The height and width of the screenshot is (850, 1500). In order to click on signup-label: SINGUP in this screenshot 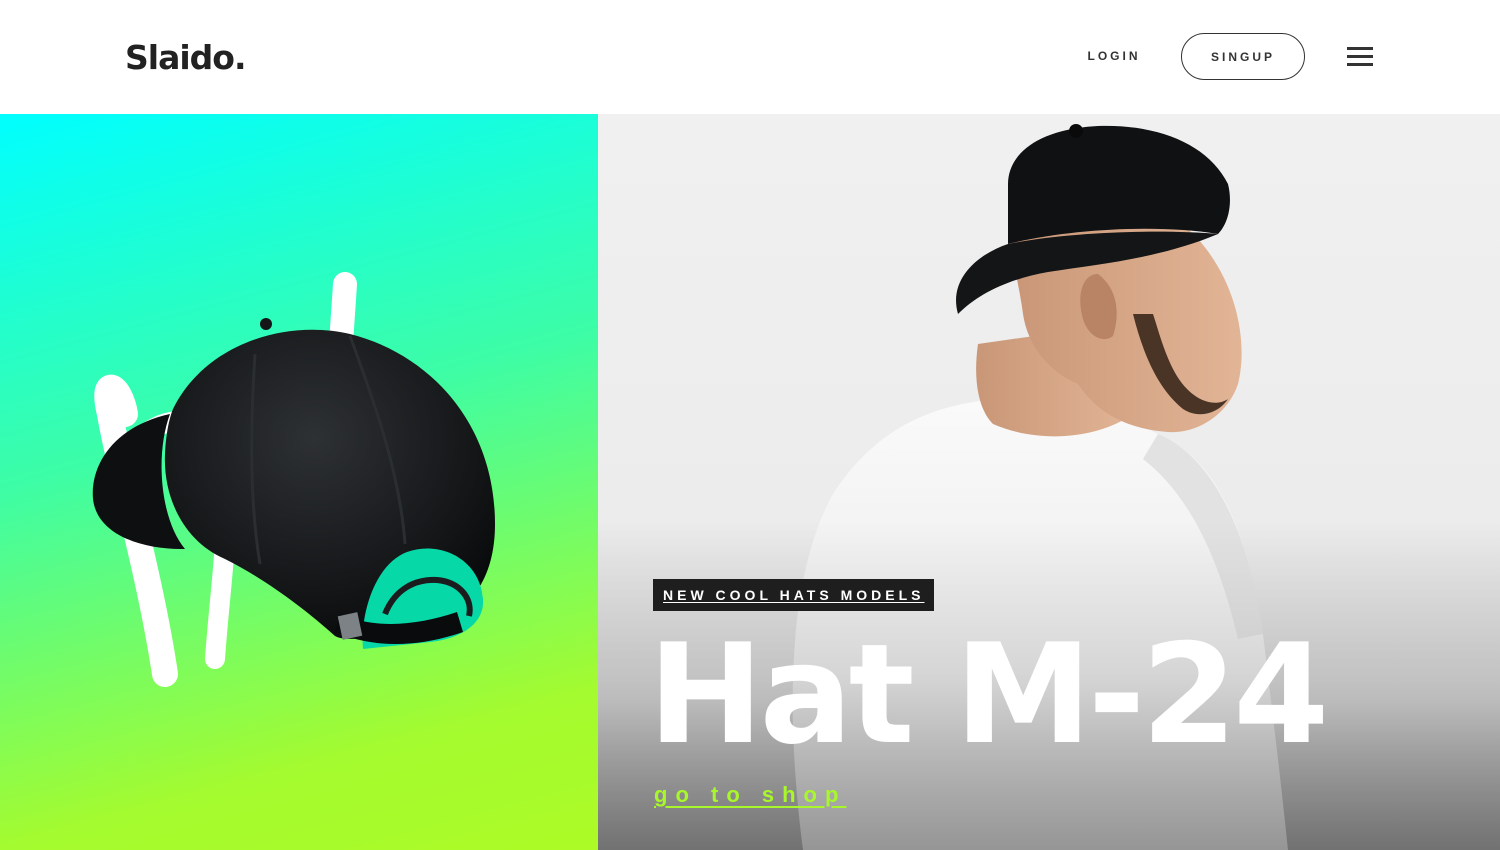, I will do `click(1242, 56)`.